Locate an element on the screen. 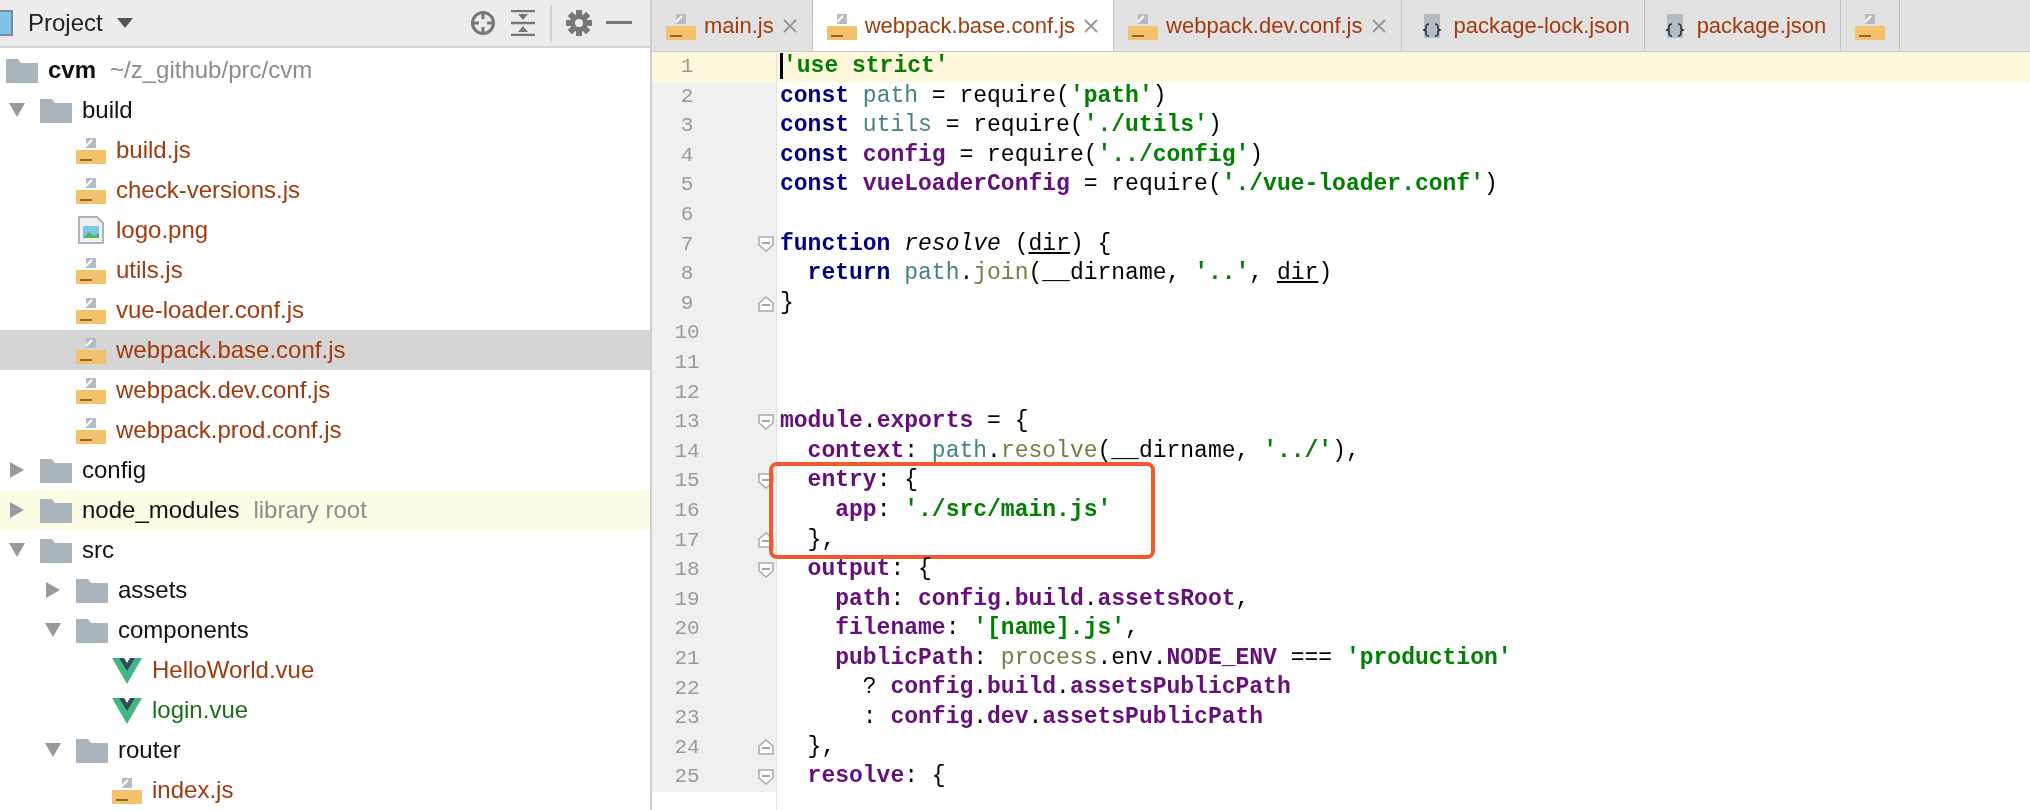 This screenshot has height=810, width=2030. file-name: login.vue is located at coordinates (200, 710).